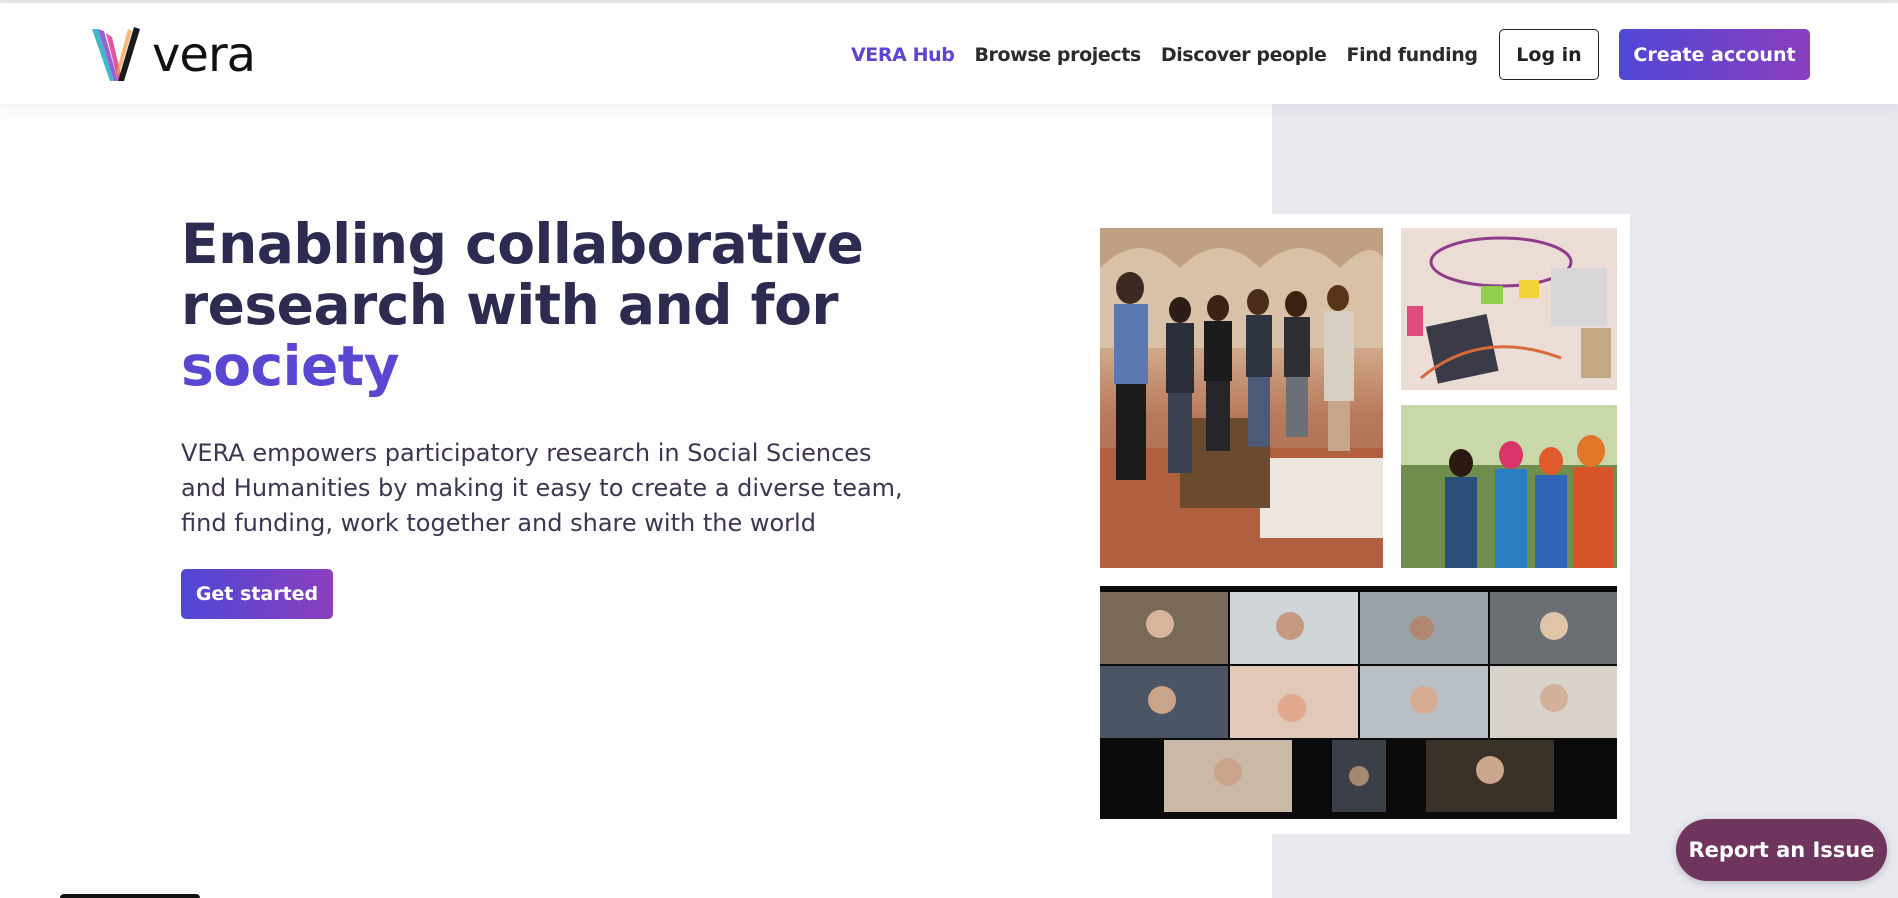  What do you see at coordinates (1549, 54) in the screenshot?
I see `login-button: Log in` at bounding box center [1549, 54].